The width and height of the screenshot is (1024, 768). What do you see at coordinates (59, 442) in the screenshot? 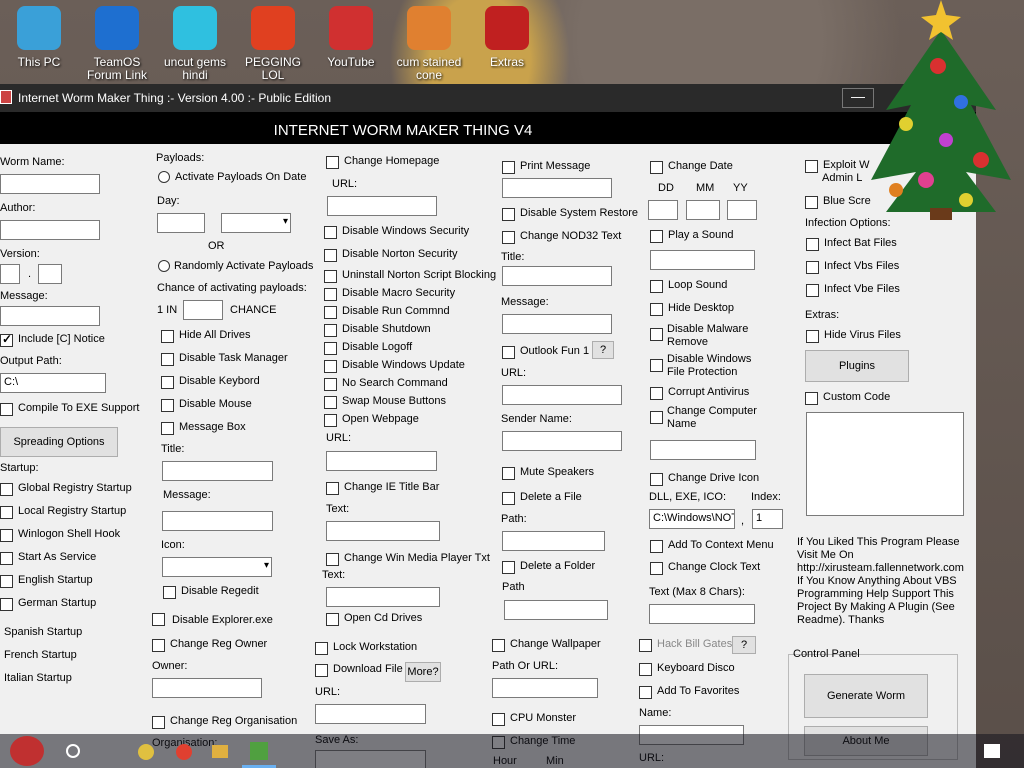
I see `spreading-options-button: Spreading Options` at bounding box center [59, 442].